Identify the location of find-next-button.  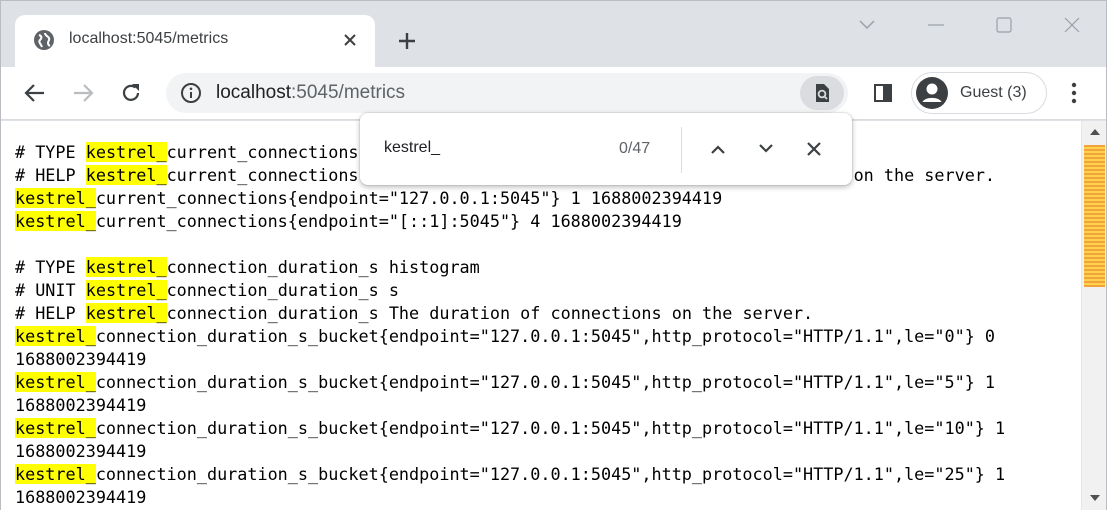
(766, 149).